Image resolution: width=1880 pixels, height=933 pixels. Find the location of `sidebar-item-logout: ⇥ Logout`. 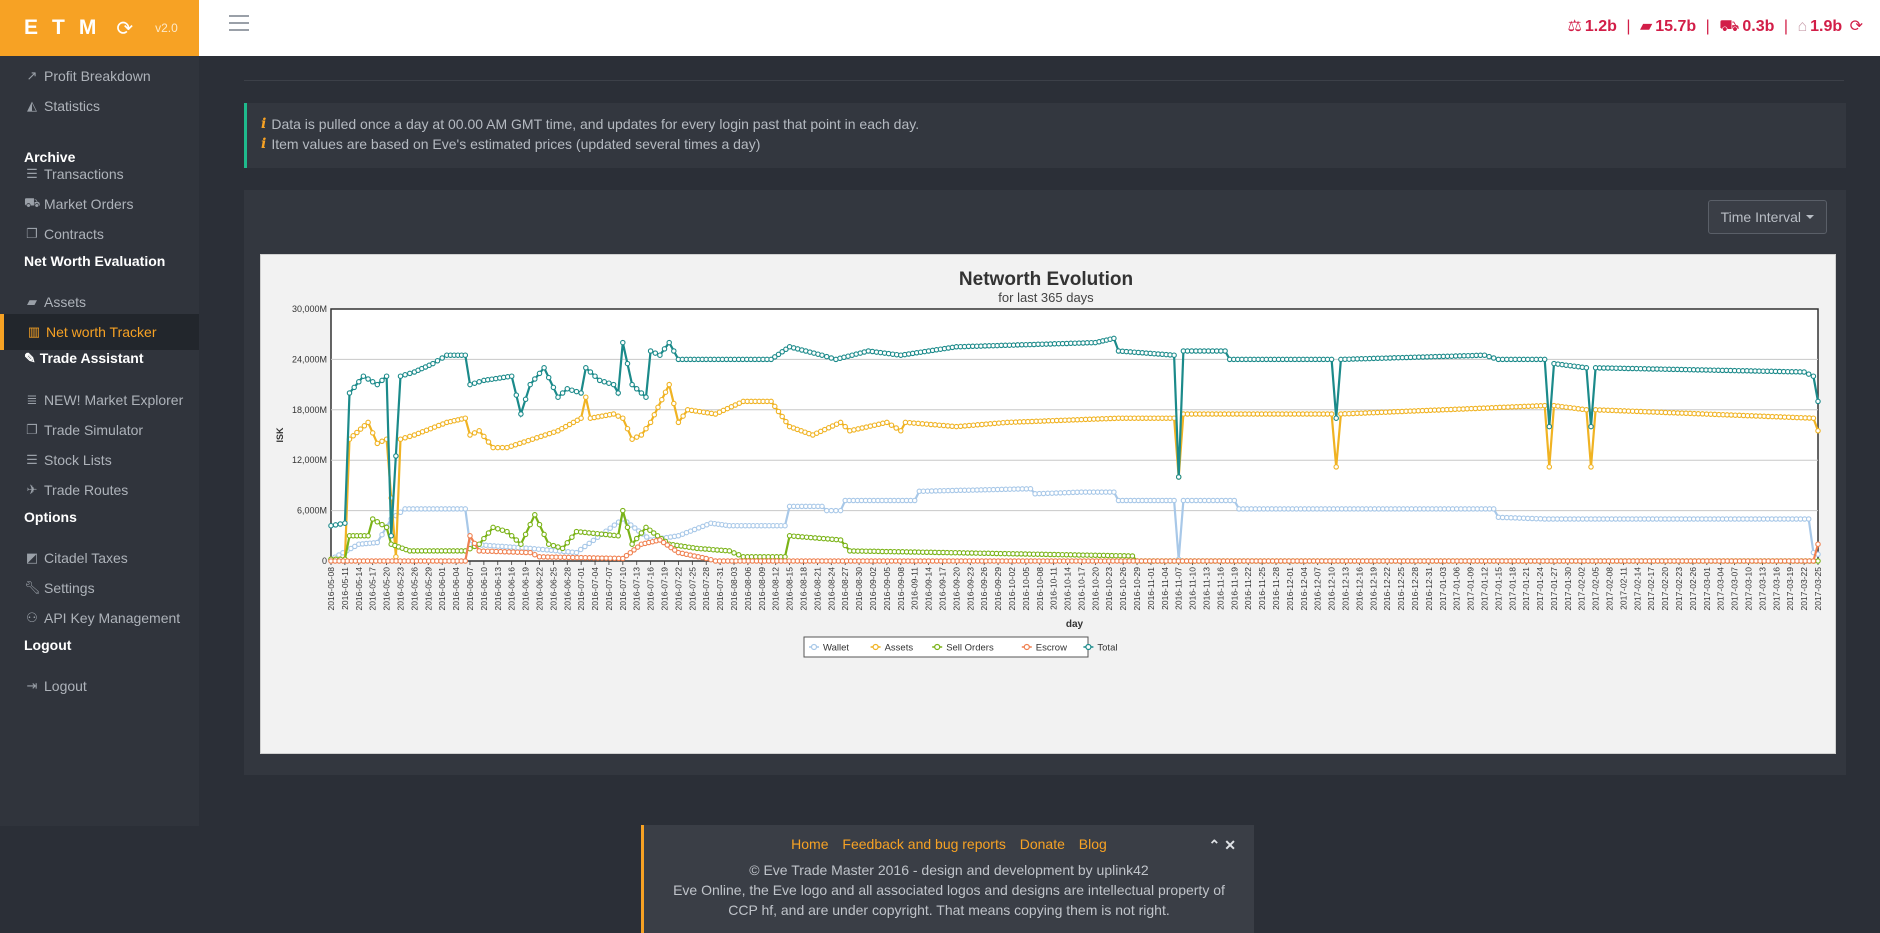

sidebar-item-logout: ⇥ Logout is located at coordinates (99, 686).